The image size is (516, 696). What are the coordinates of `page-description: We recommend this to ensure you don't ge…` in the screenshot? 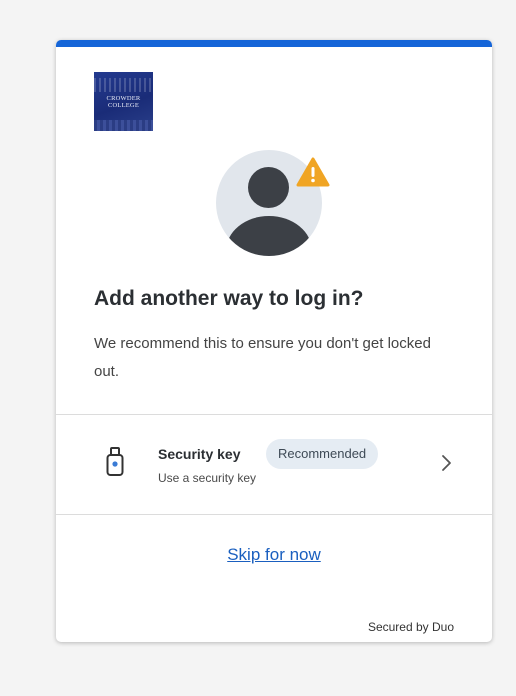 It's located at (262, 357).